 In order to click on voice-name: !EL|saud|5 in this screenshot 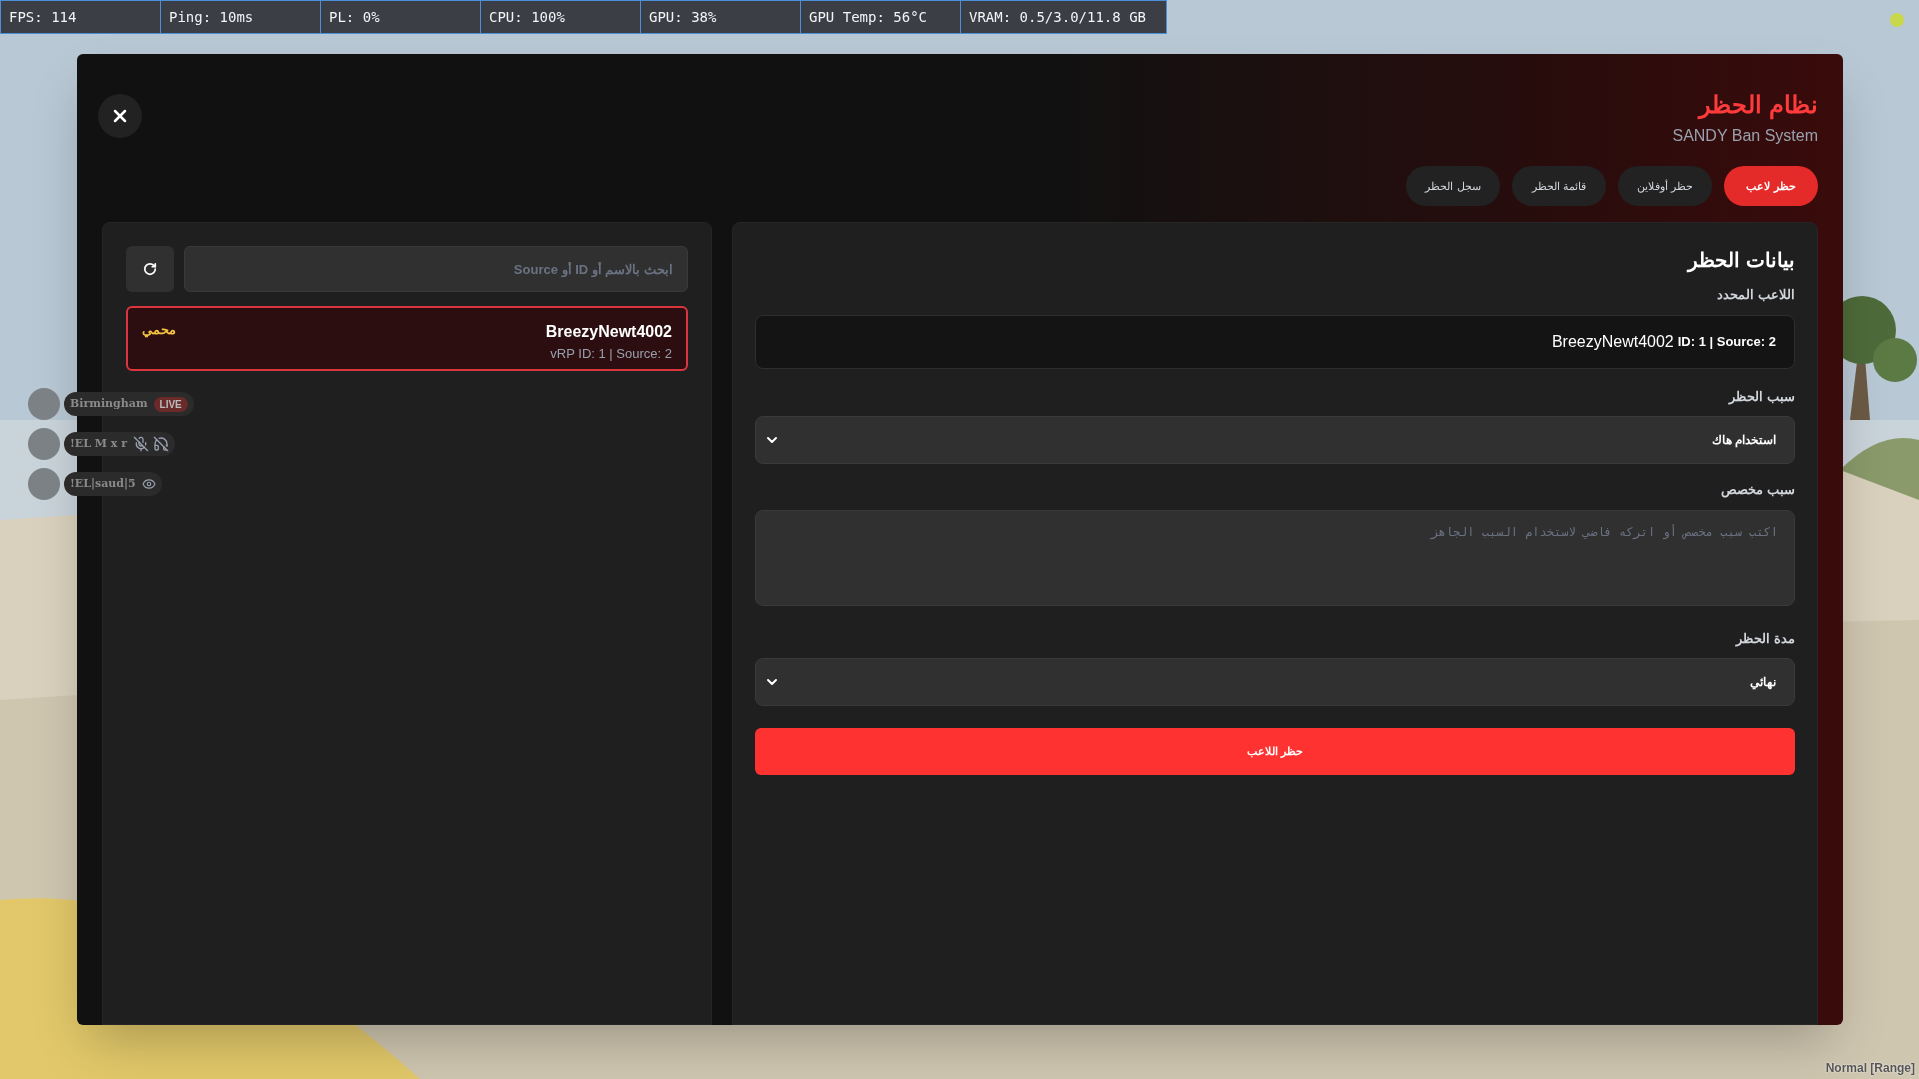, I will do `click(103, 484)`.